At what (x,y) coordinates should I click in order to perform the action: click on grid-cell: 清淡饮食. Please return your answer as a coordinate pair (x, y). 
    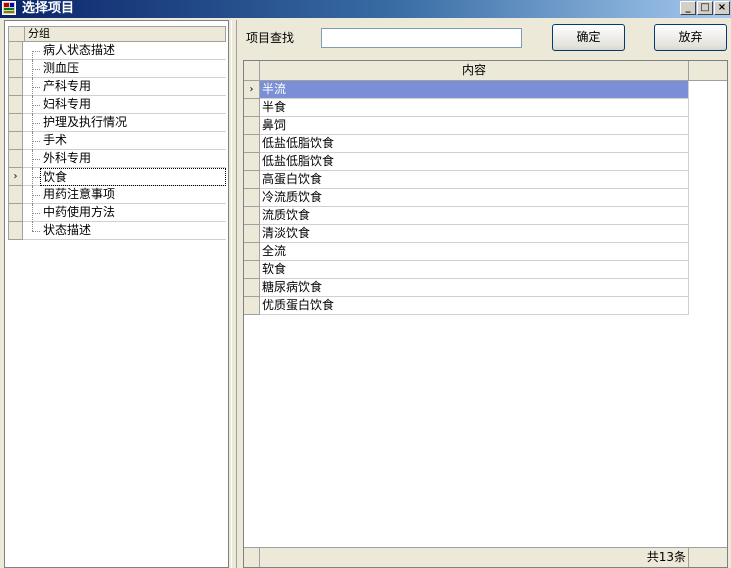
    Looking at the image, I should click on (474, 234).